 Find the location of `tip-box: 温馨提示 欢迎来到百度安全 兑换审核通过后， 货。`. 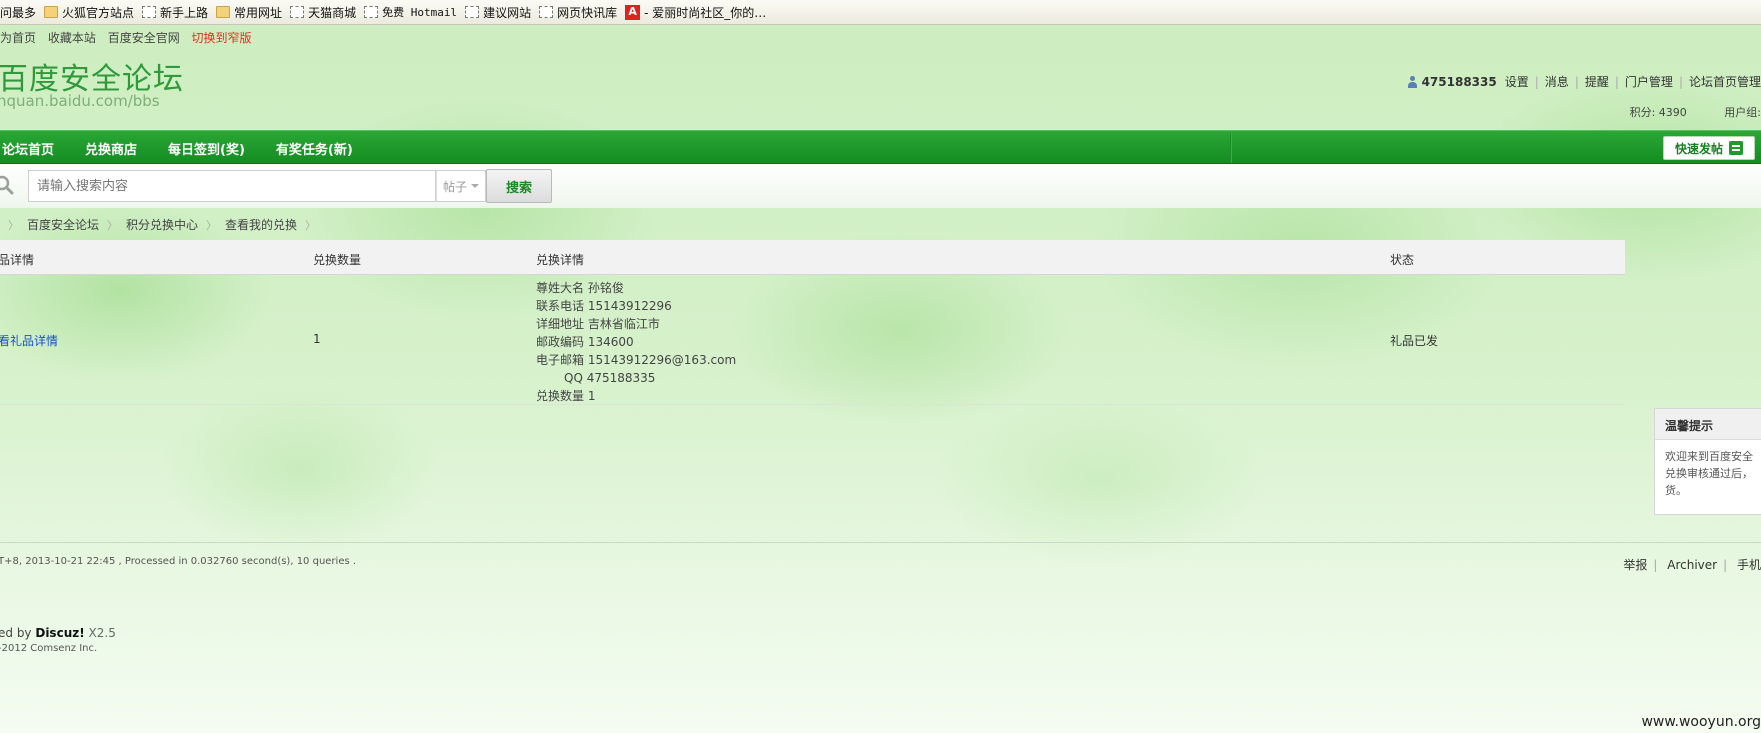

tip-box: 温馨提示 欢迎来到百度安全 兑换审核通过后， 货。 is located at coordinates (1707, 461).